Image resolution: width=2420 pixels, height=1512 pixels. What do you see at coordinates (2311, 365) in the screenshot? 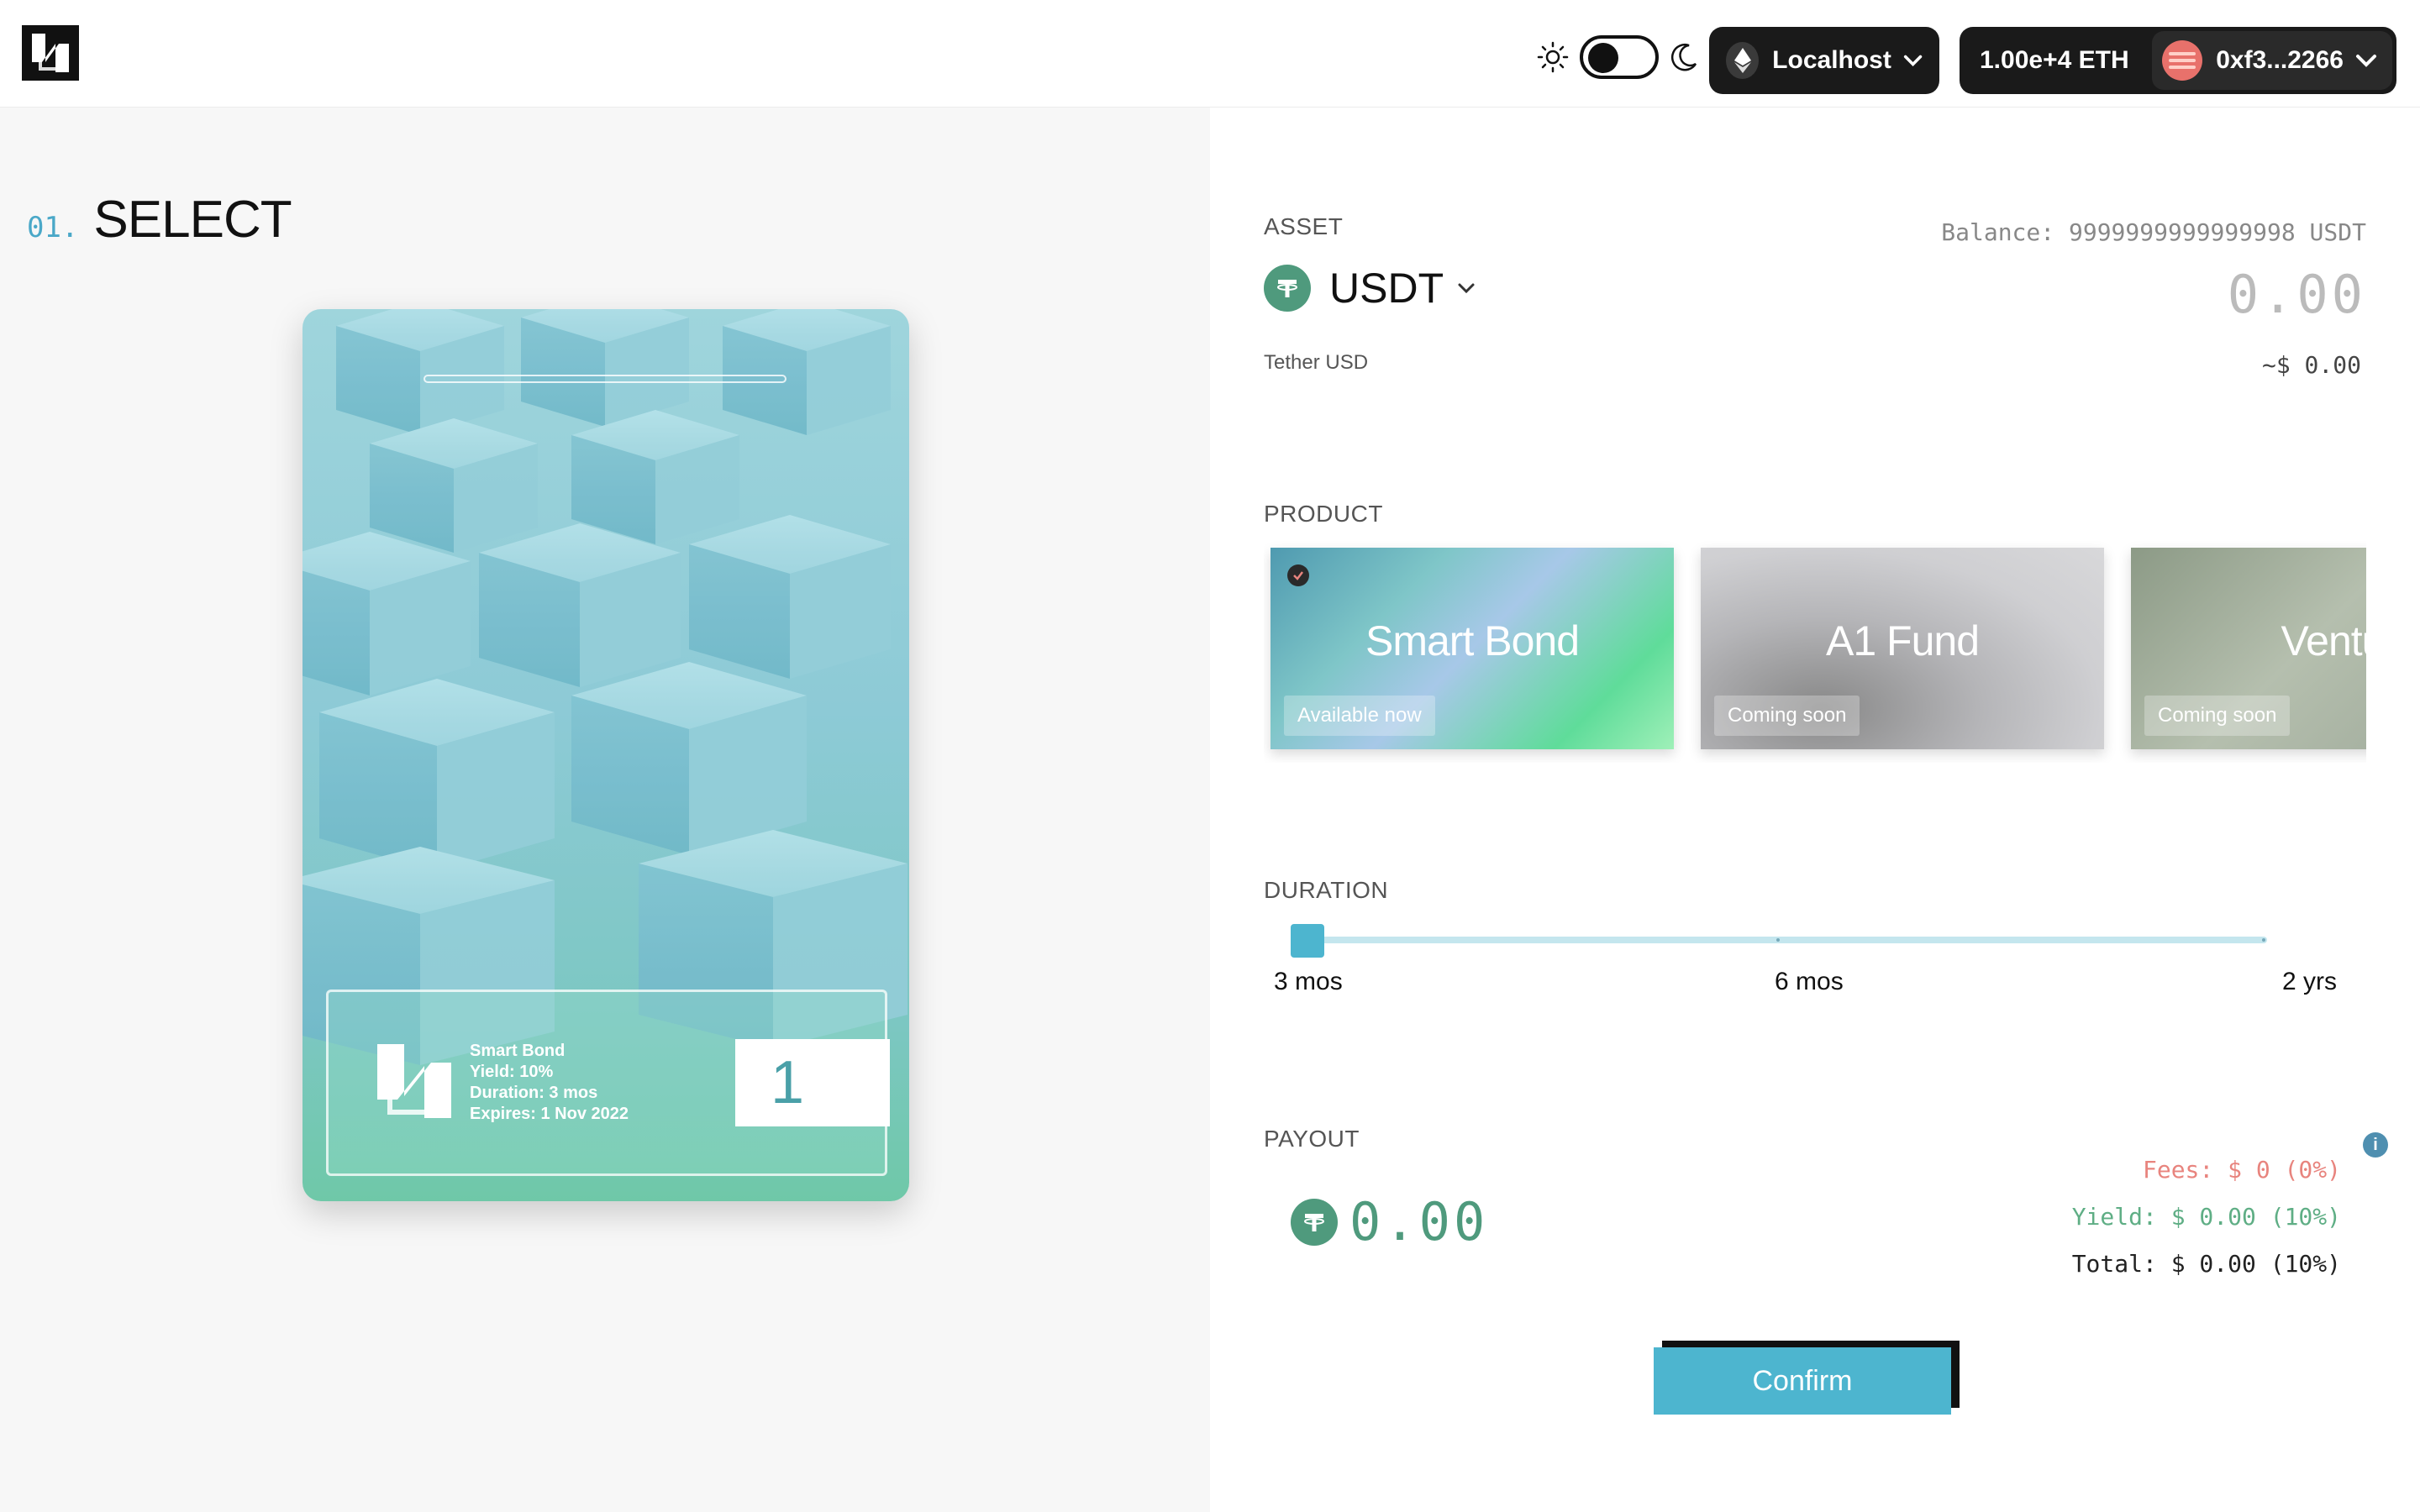
I see `usd-value: ~$ 0.00` at bounding box center [2311, 365].